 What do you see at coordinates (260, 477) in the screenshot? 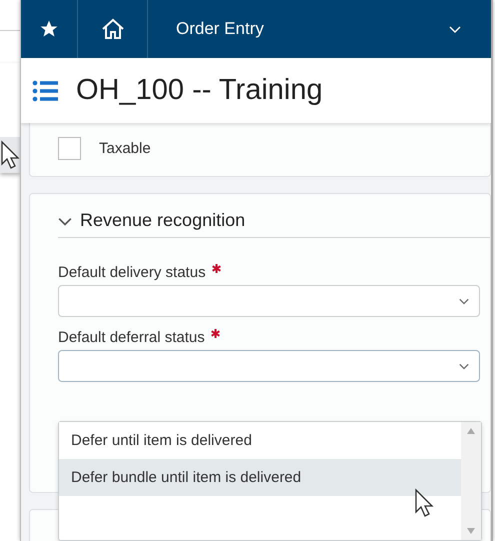
I see `dropdown-option: Defer bundle until item is delivered` at bounding box center [260, 477].